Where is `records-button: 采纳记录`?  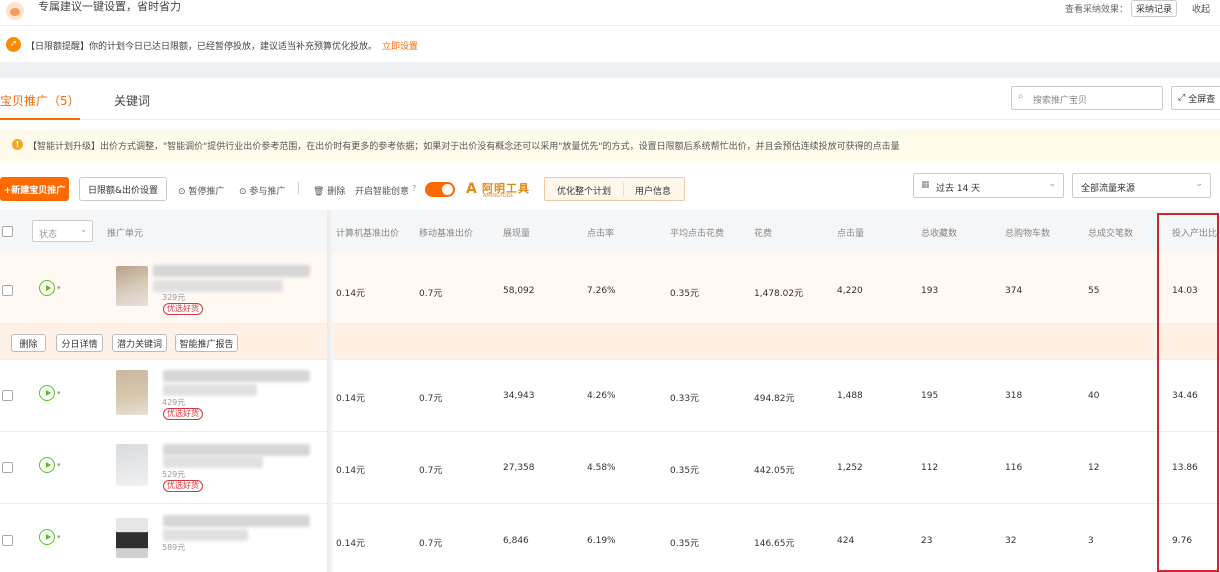 records-button: 采纳记录 is located at coordinates (1154, 8).